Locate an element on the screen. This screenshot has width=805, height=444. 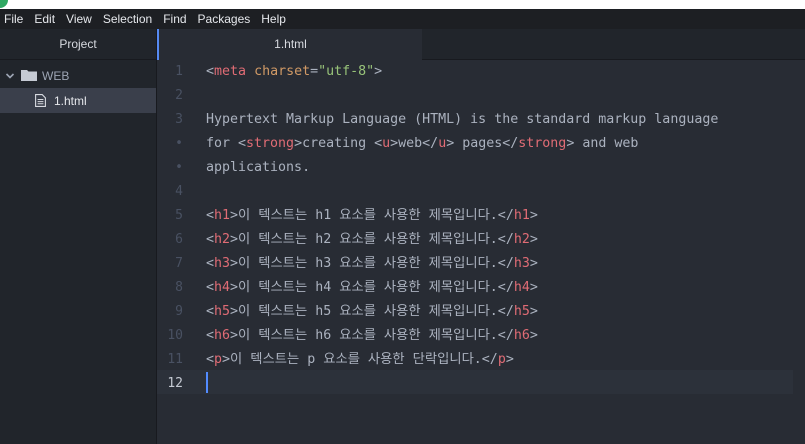
code-line: <h5>이 텍스트는 h5 요소를 사용한 제목입니다.</h5> is located at coordinates (462, 312).